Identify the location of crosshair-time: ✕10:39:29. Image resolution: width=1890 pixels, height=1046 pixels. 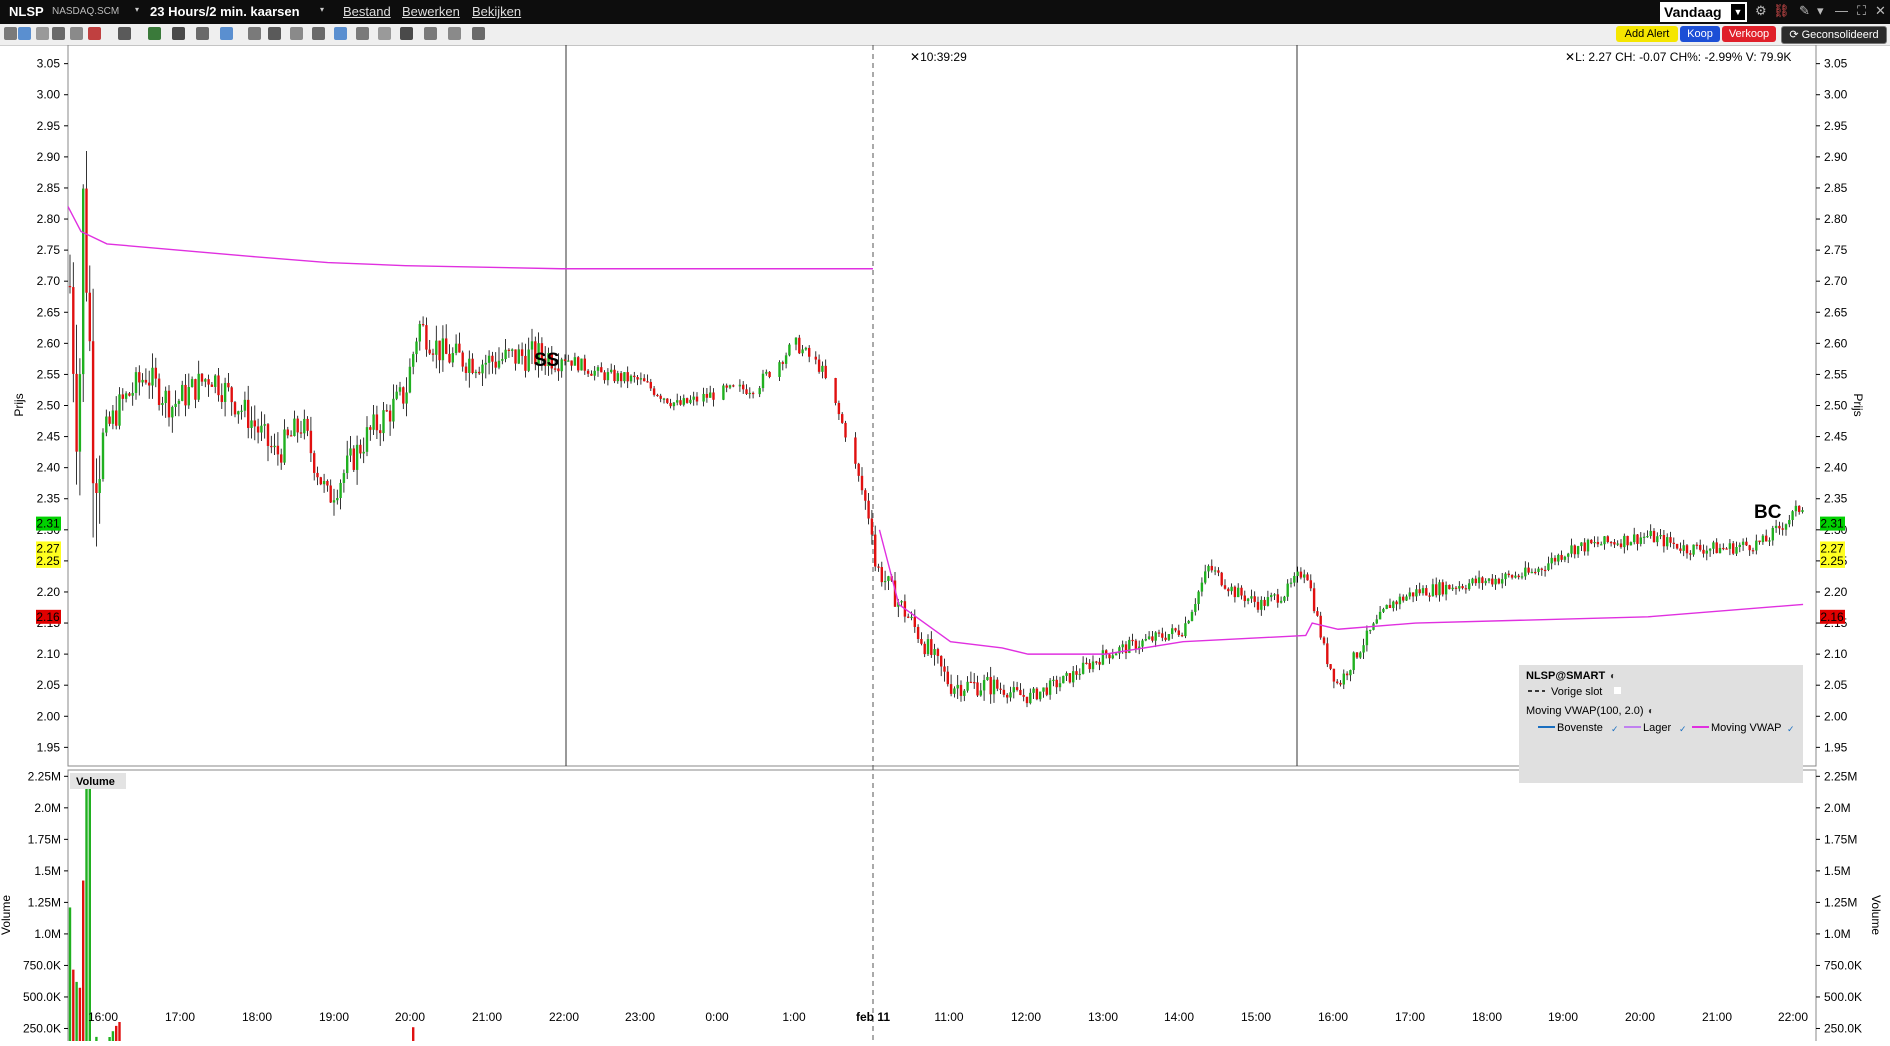
(938, 57).